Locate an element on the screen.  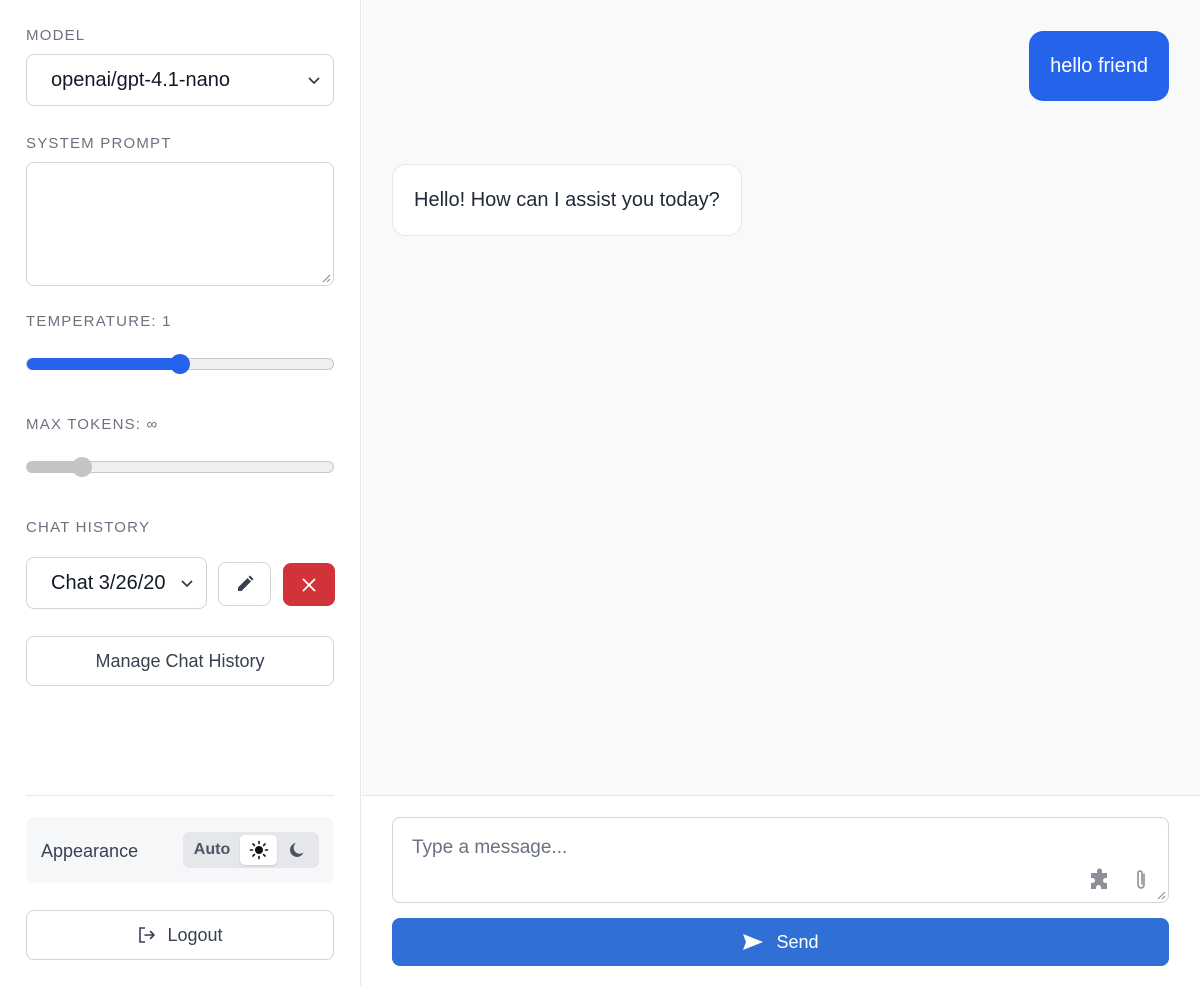
send-label: Send is located at coordinates (797, 941).